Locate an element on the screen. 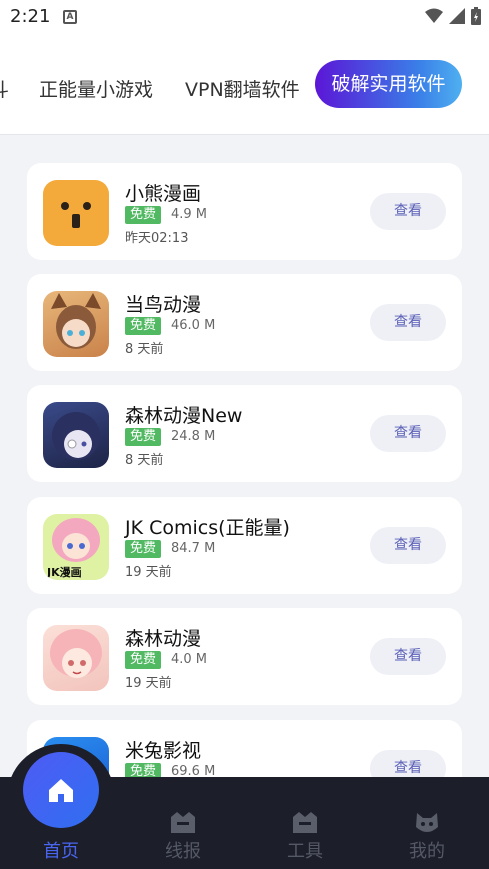 Image resolution: width=489 pixels, height=869 pixels. list-item: JK漫画 JK Comics(正能量) 免费 84.7 M 19 天前 查看 is located at coordinates (244, 545).